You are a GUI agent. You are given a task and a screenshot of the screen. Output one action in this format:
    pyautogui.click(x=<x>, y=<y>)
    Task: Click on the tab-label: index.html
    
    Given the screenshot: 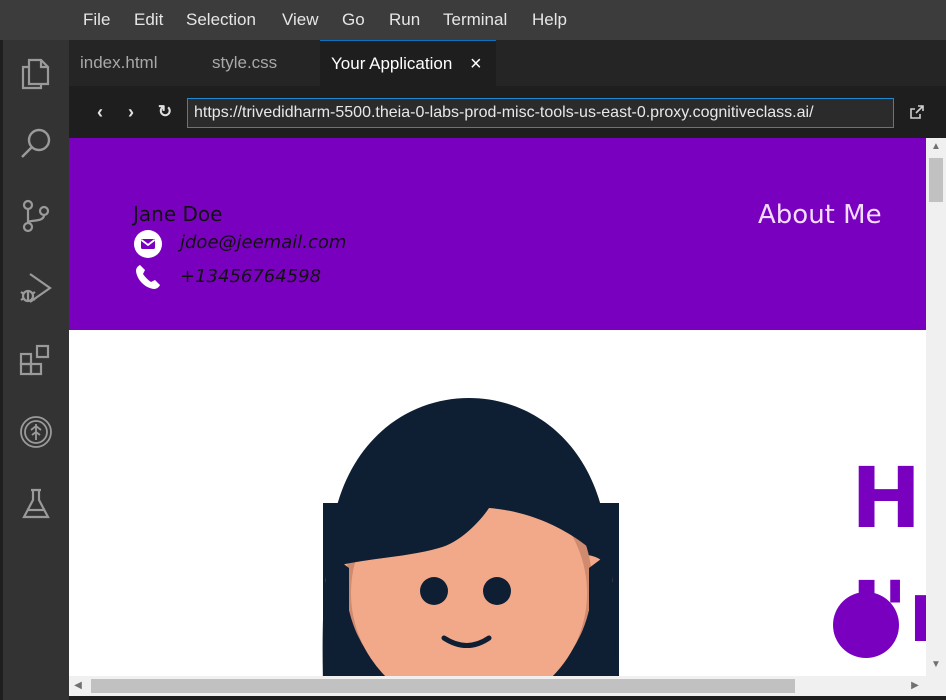 What is the action you would take?
    pyautogui.click(x=119, y=62)
    